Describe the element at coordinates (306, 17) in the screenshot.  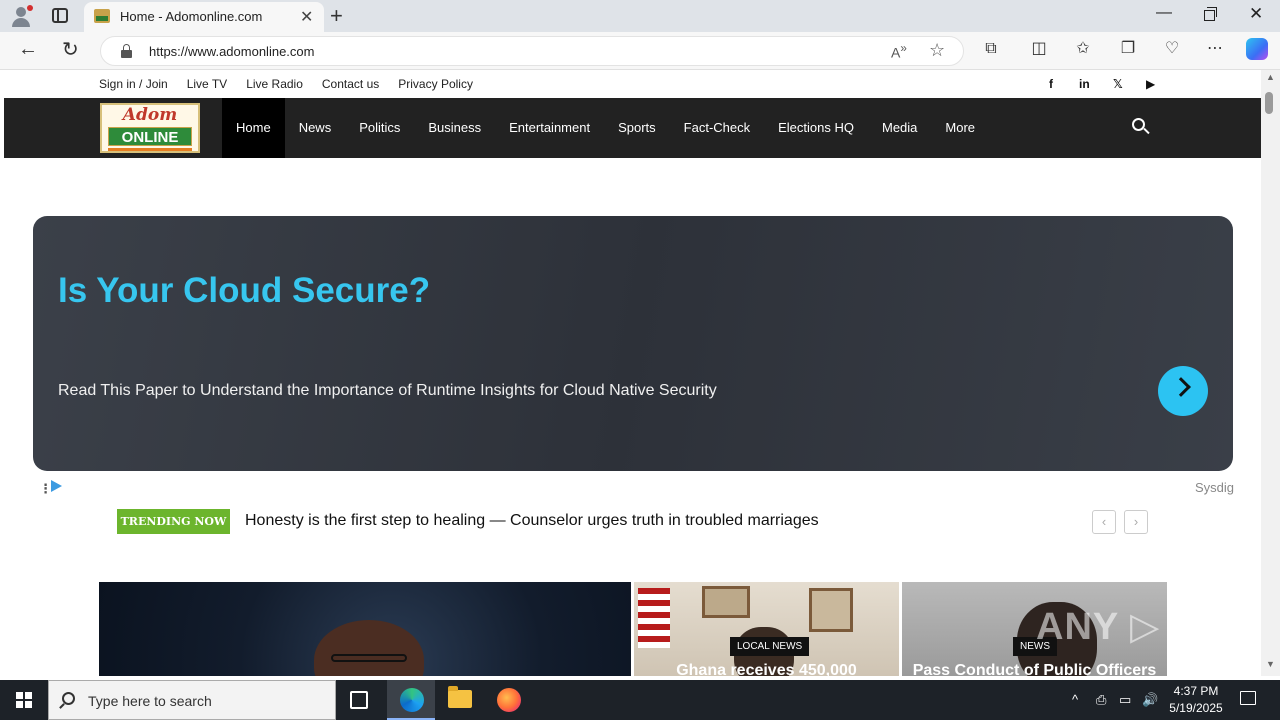
I see `close-icon: ✕` at that location.